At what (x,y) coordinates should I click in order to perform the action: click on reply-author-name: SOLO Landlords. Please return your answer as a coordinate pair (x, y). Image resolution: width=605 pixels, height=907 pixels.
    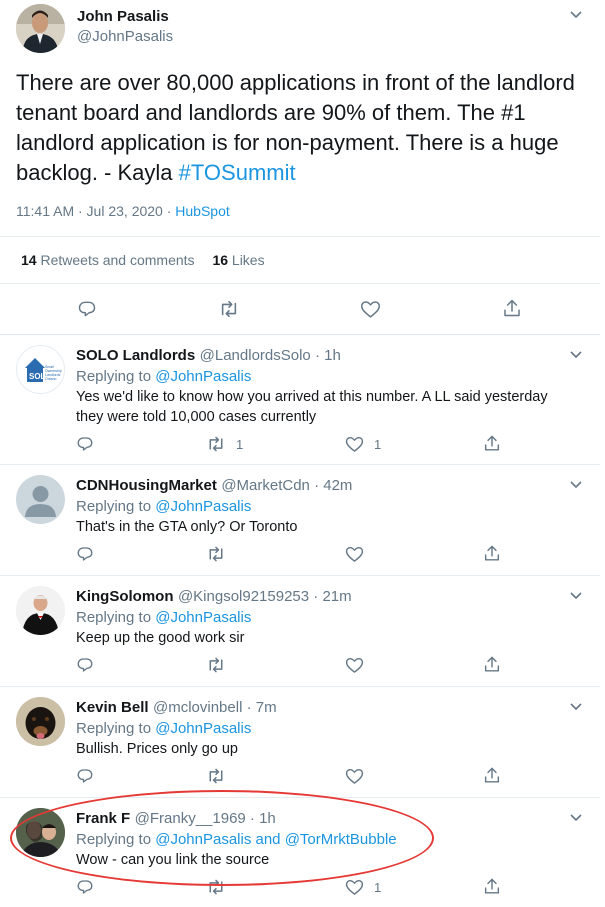
    Looking at the image, I should click on (135, 355).